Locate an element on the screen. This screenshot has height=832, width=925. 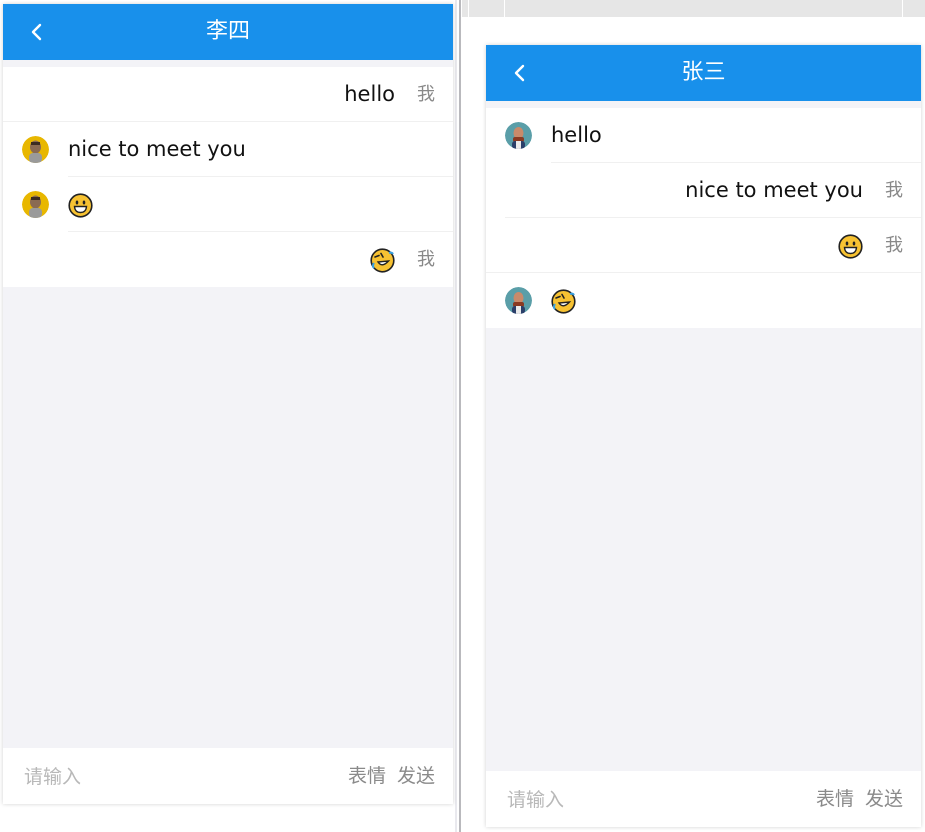
message-list: hello nice to meet you 我 我 is located at coordinates (703, 218).